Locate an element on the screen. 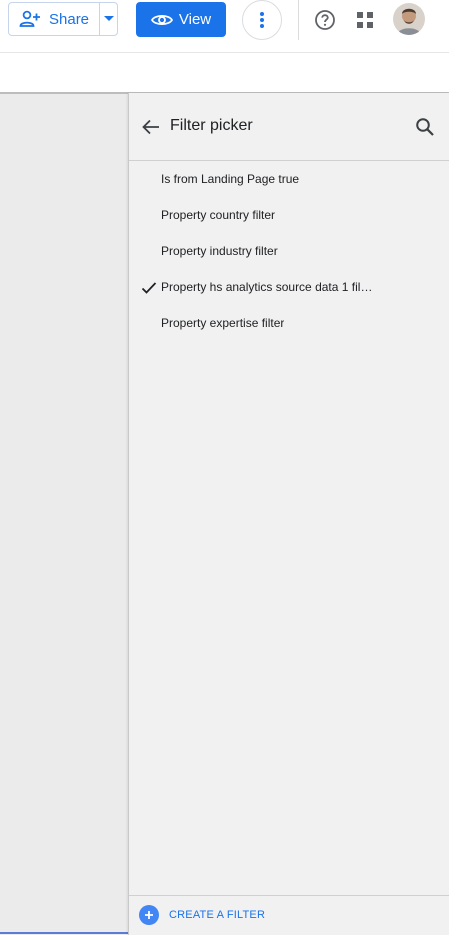 The image size is (449, 935). apps-grid-icon is located at coordinates (365, 20).